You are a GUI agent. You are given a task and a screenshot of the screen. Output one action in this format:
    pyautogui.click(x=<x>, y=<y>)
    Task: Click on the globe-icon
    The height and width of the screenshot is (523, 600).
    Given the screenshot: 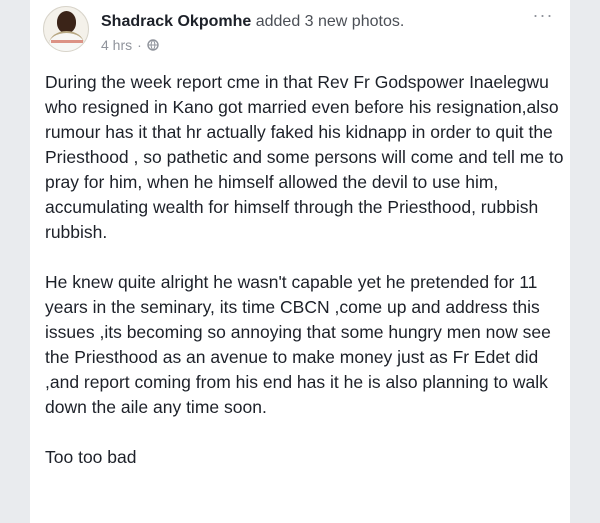 What is the action you would take?
    pyautogui.click(x=153, y=45)
    